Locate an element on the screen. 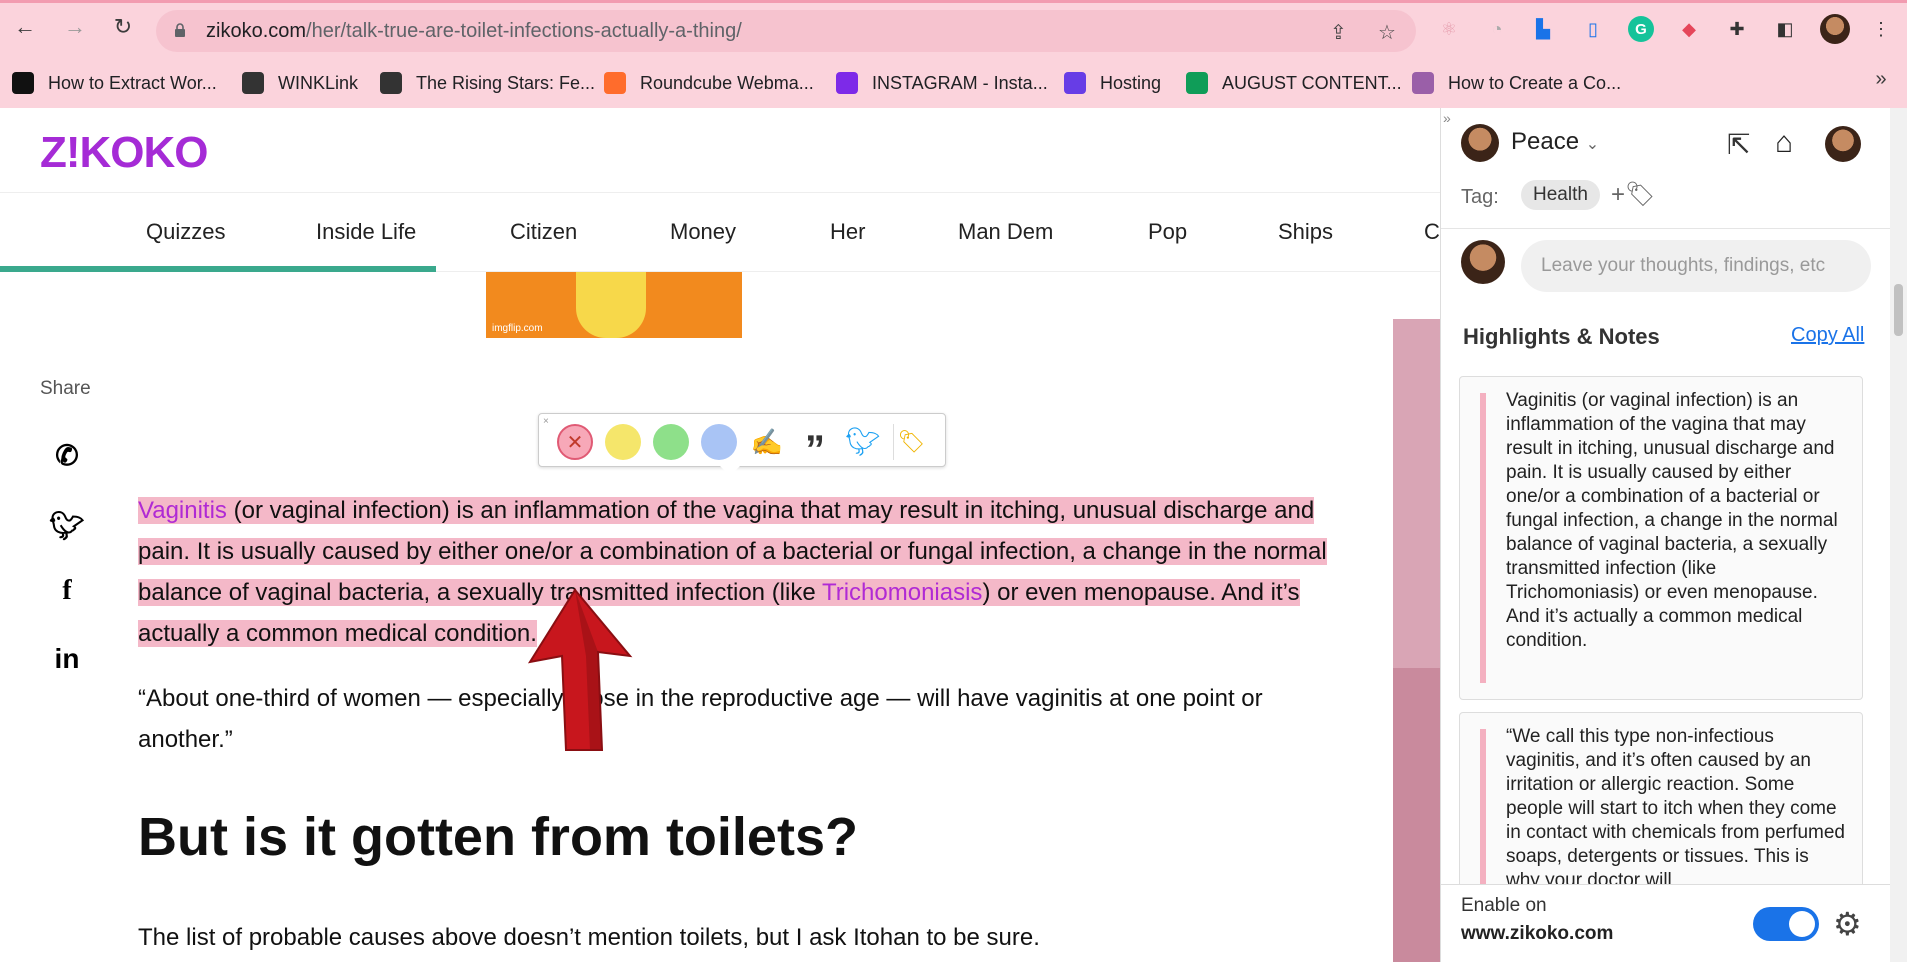  page-scrollbar is located at coordinates (1898, 535).